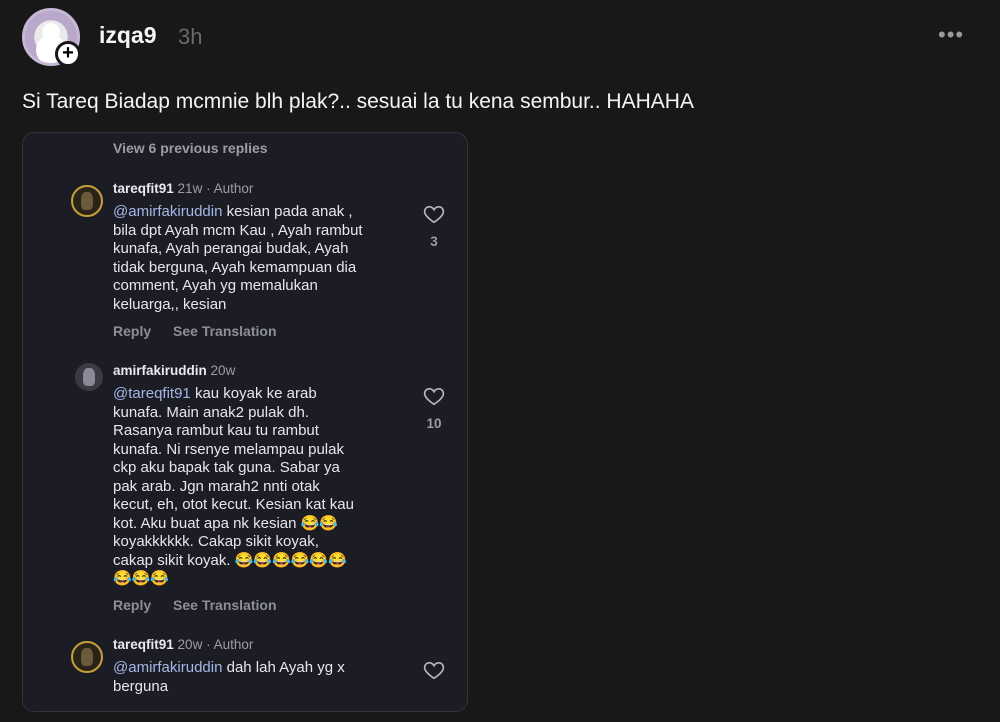 Image resolution: width=1000 pixels, height=722 pixels. Describe the element at coordinates (951, 35) in the screenshot. I see `more-horizontal-icon: •••` at that location.